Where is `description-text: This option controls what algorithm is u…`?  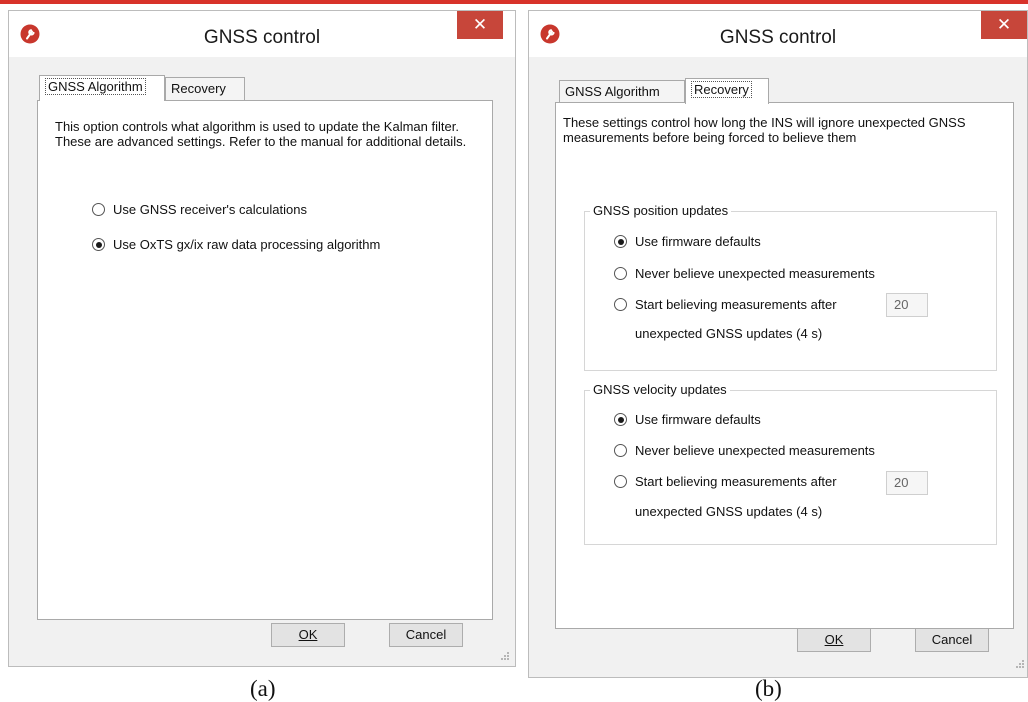 description-text: This option controls what algorithm is u… is located at coordinates (261, 134).